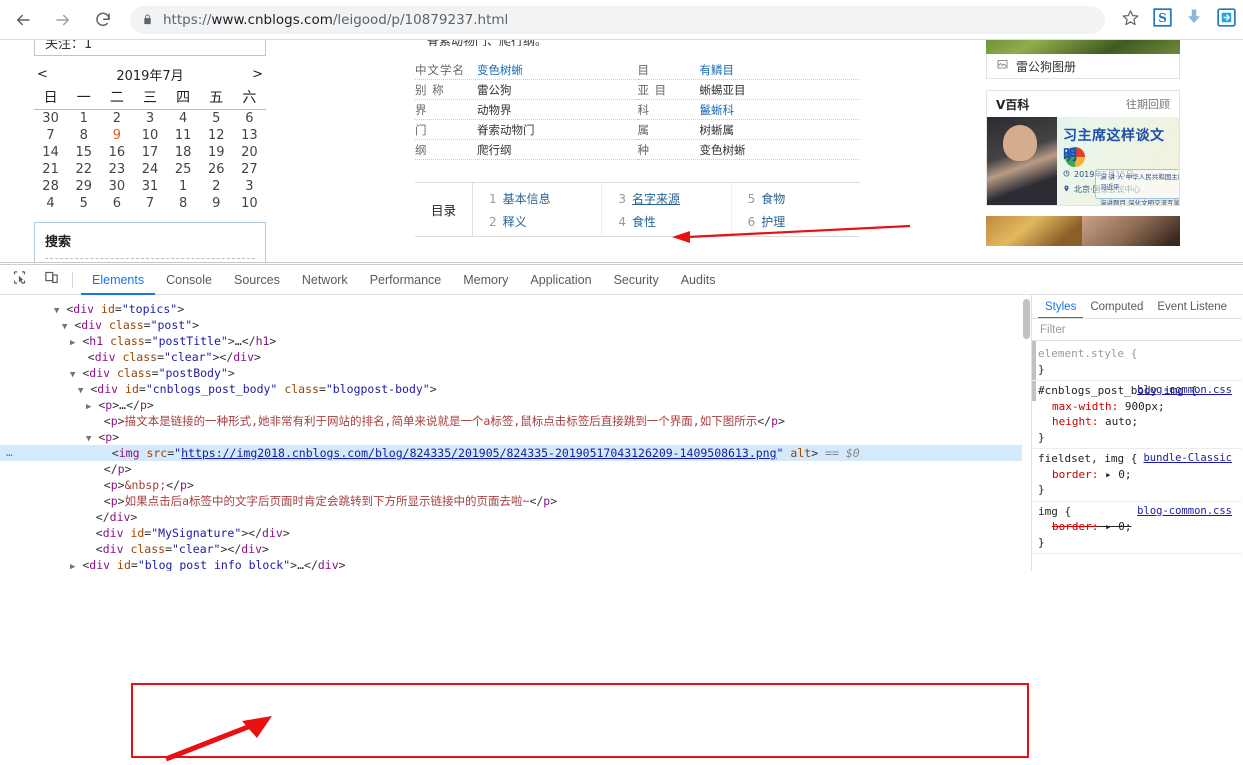  Describe the element at coordinates (149, 119) in the screenshot. I see `calendar-day: 3` at that location.